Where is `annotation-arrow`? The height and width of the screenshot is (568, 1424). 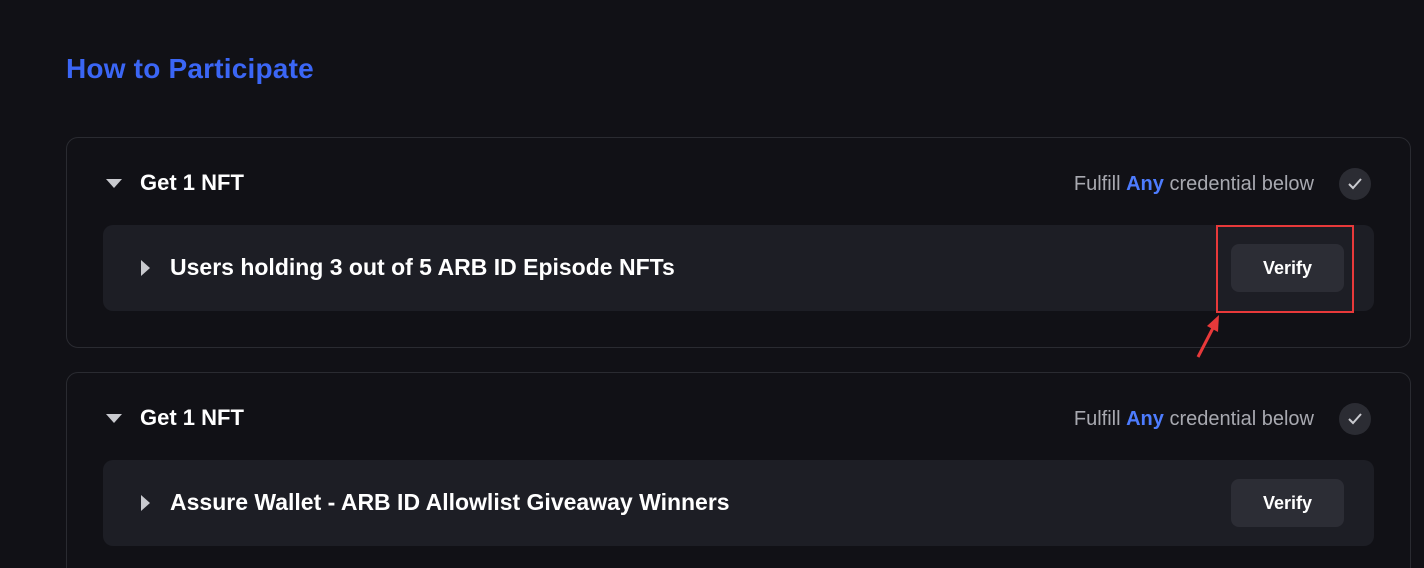
annotation-arrow is located at coordinates (1207, 336).